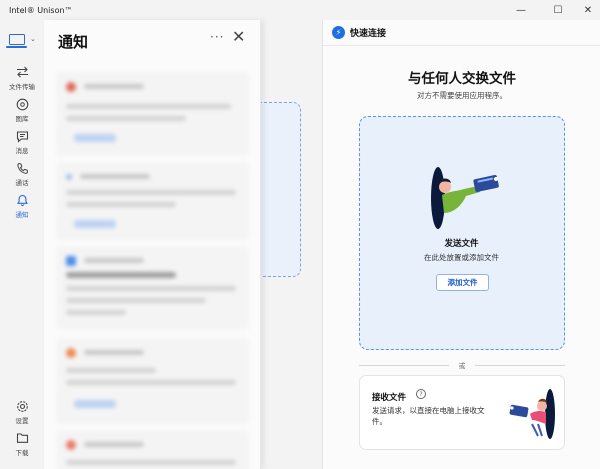 This screenshot has height=469, width=600. Describe the element at coordinates (22, 151) in the screenshot. I see `nav-label: 消息` at that location.